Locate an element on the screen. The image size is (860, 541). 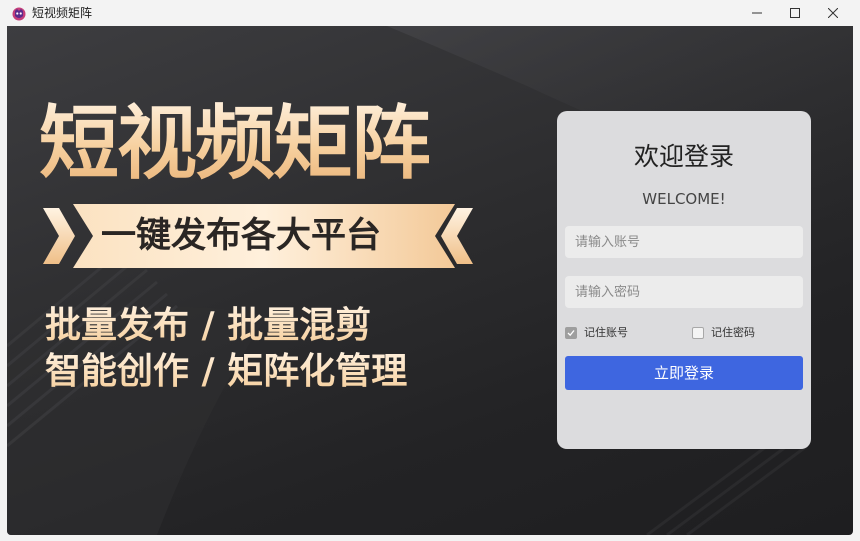
maximize-icon is located at coordinates (795, 13).